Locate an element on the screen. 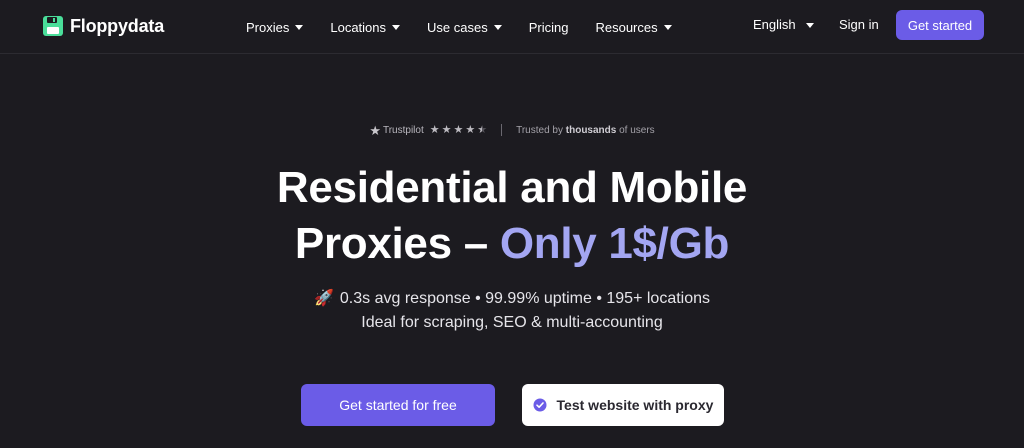  menu-item-label: Pricing is located at coordinates (548, 27).